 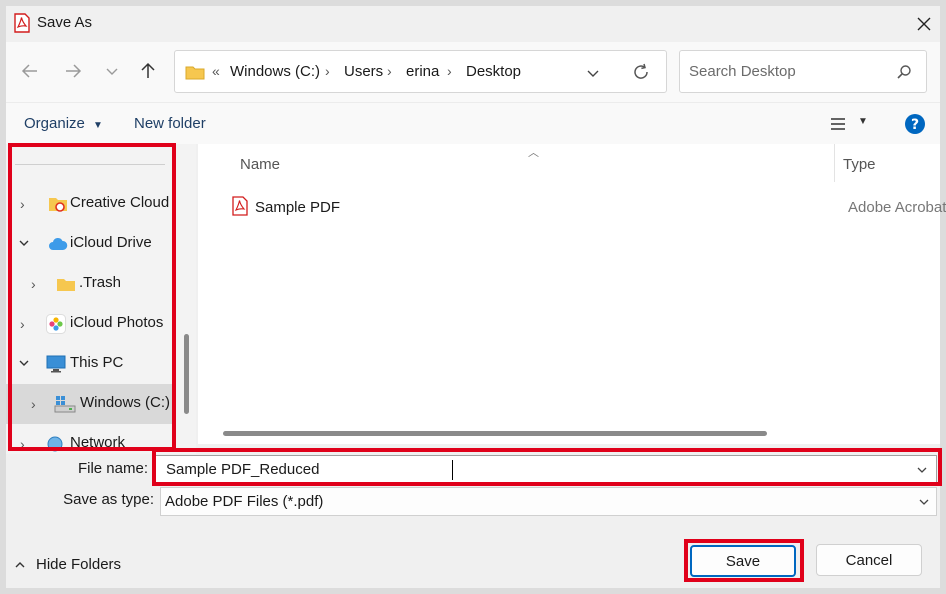 I want to click on new-folder-button: New folder, so click(x=170, y=123).